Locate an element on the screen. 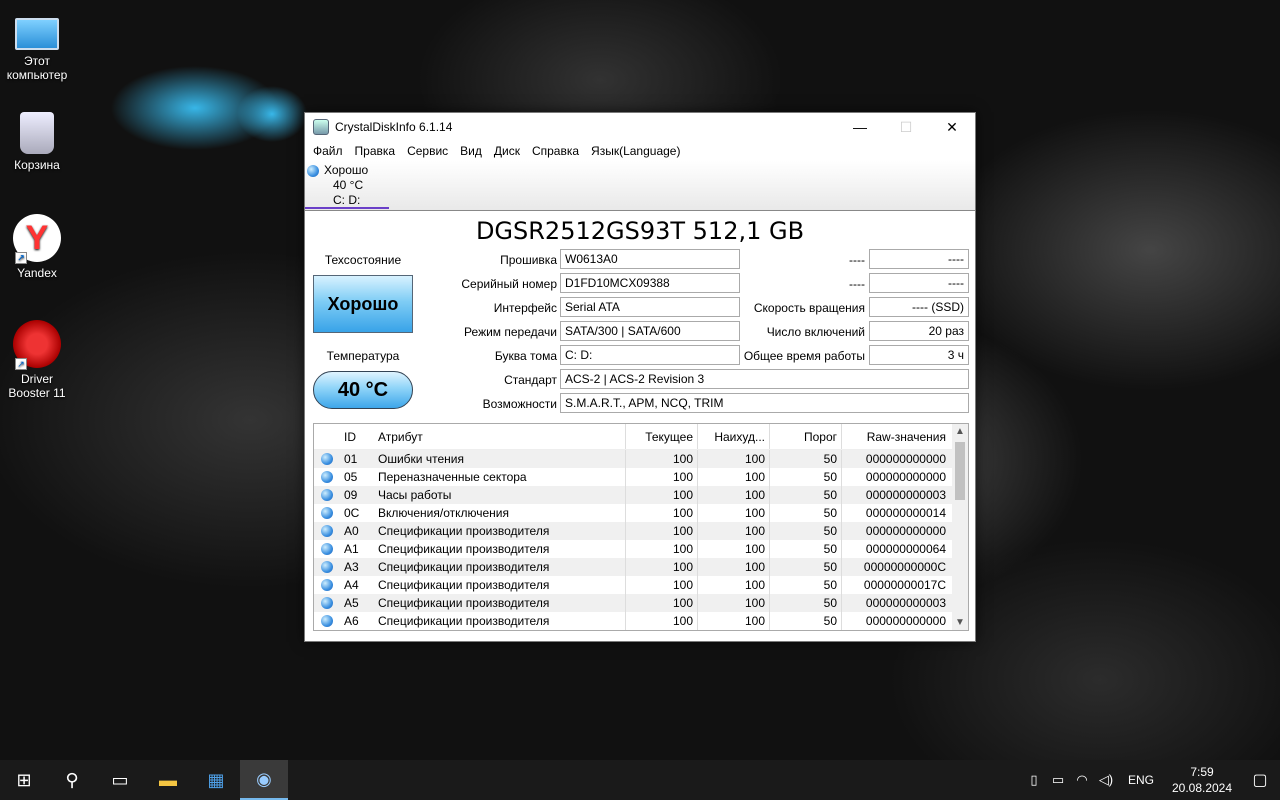 The width and height of the screenshot is (1280, 800). menu-view: Вид is located at coordinates (471, 151).